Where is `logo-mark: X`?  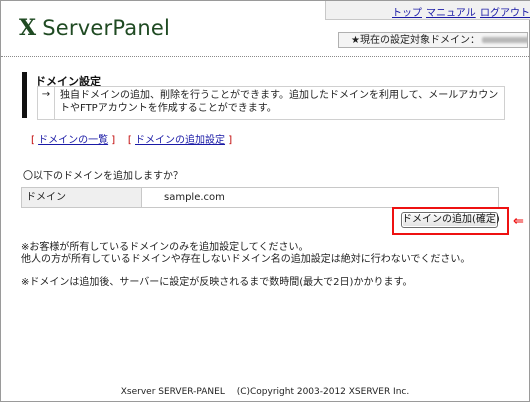
logo-mark: X is located at coordinates (28, 28).